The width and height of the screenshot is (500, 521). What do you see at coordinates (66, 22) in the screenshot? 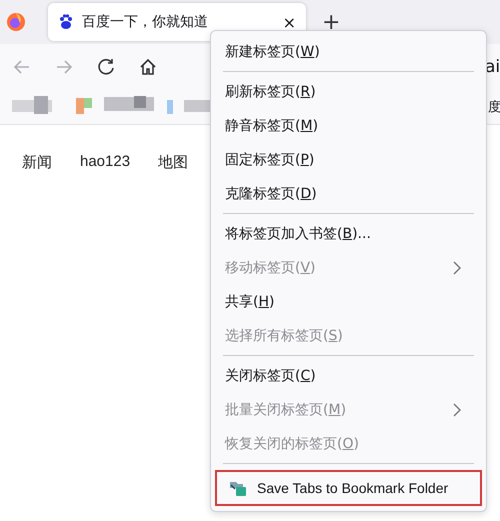
I see `paw-icon` at bounding box center [66, 22].